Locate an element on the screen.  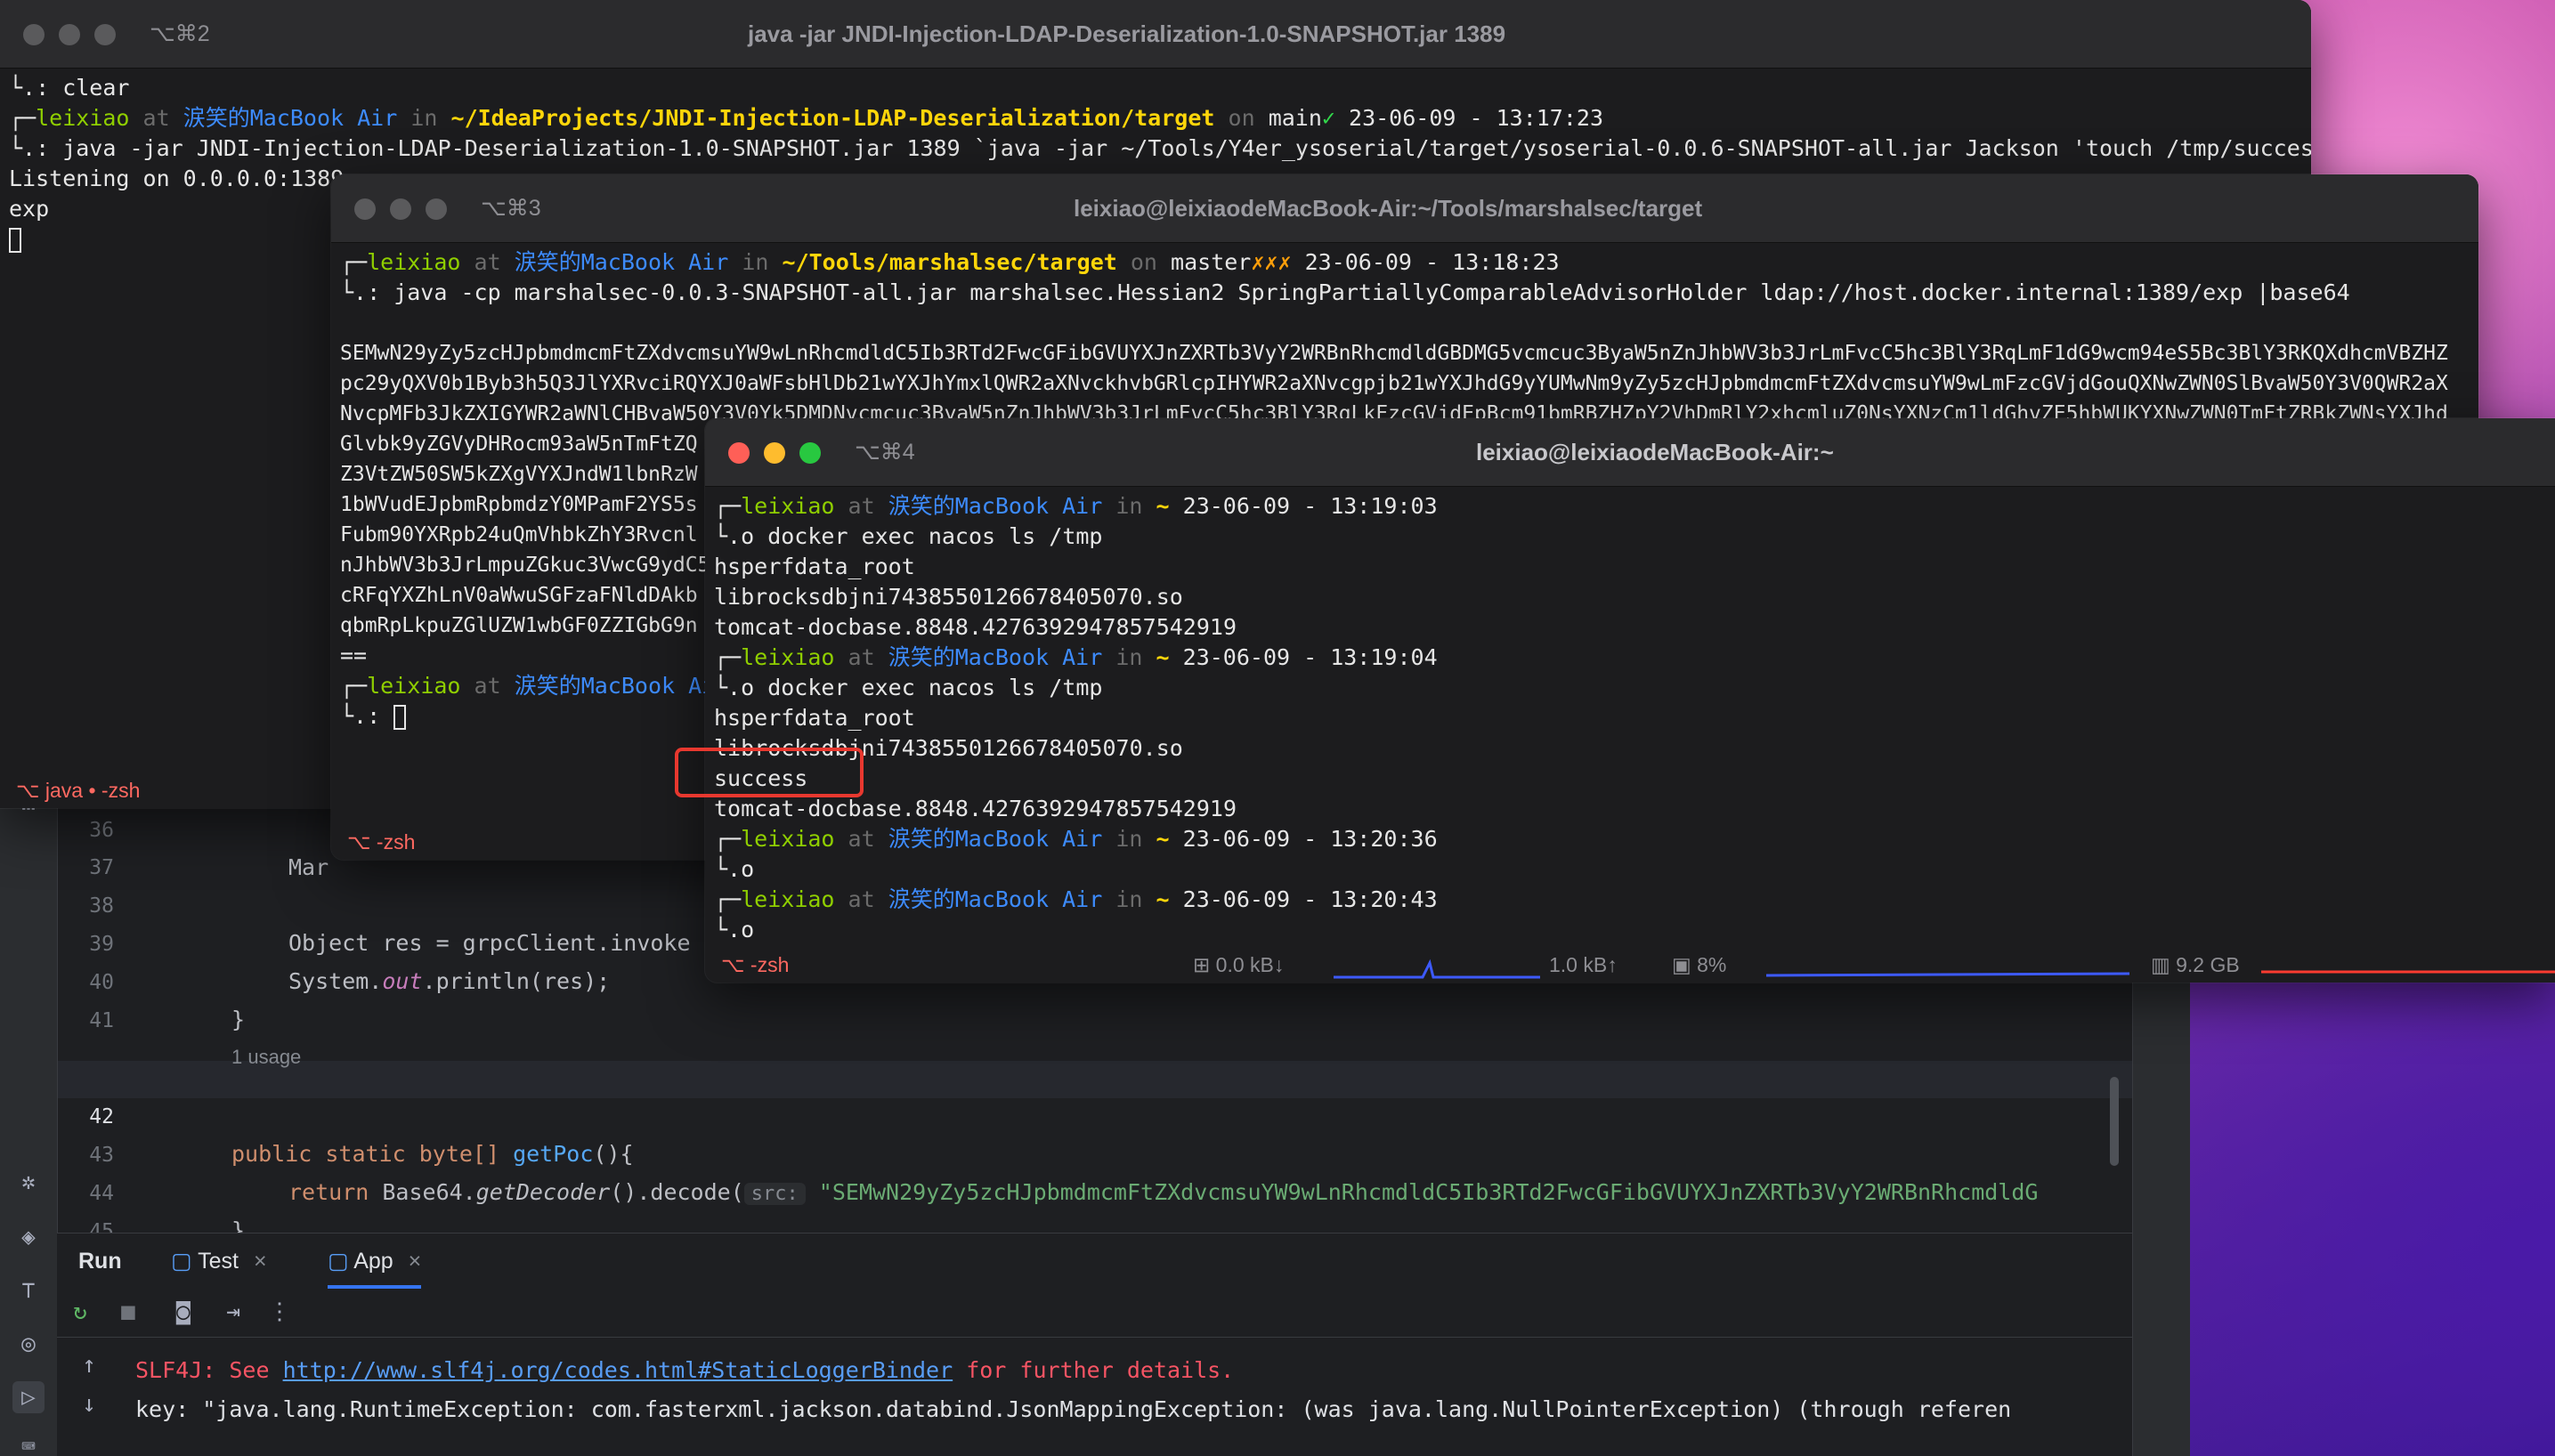
more-vertical-icon: ⋮ is located at coordinates (280, 1312).